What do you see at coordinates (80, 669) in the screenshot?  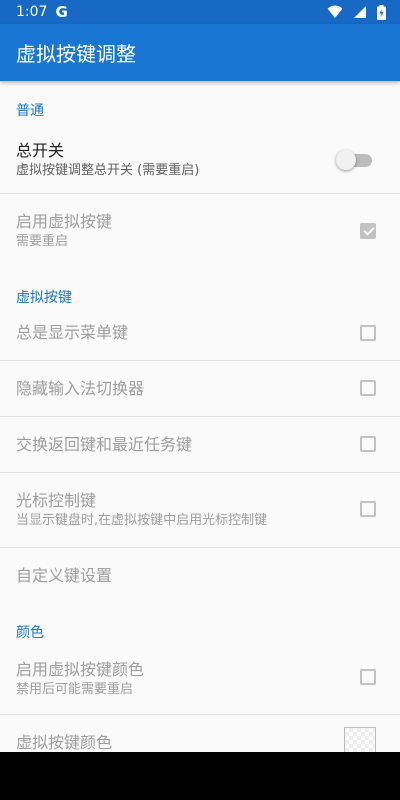 I see `pref-enable-key-color-title: 启用虚拟按键颜色` at bounding box center [80, 669].